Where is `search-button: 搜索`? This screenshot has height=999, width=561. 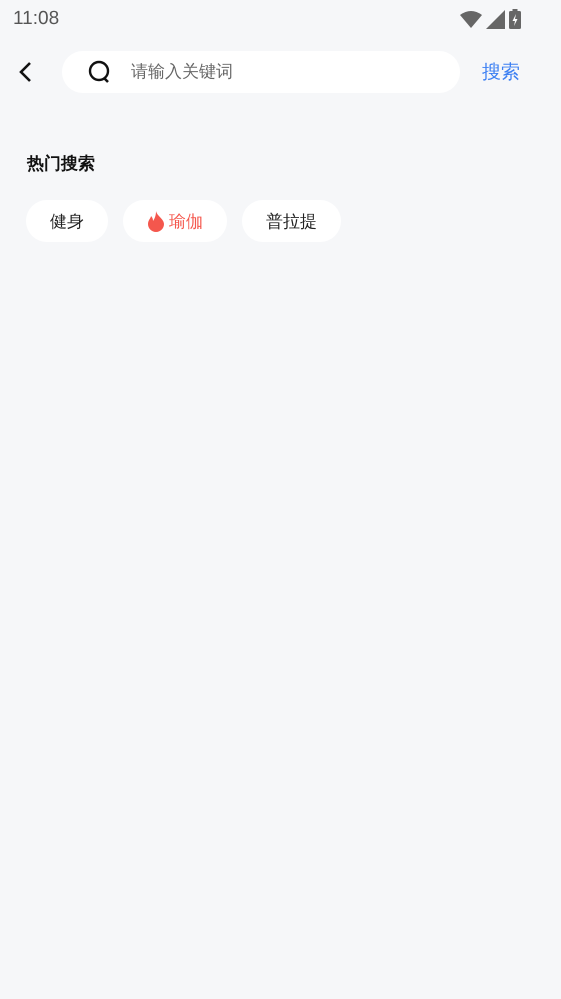 search-button: 搜索 is located at coordinates (501, 72).